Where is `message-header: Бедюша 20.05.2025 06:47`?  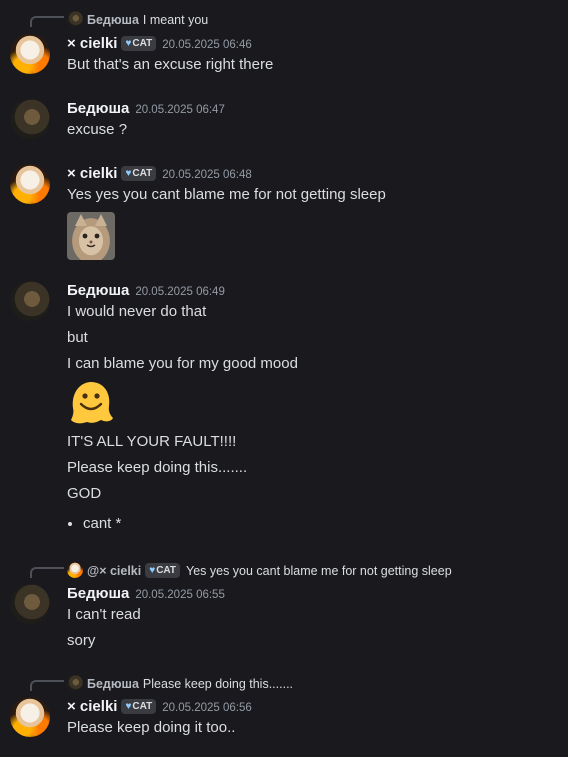 message-header: Бедюша 20.05.2025 06:47 is located at coordinates (146, 109).